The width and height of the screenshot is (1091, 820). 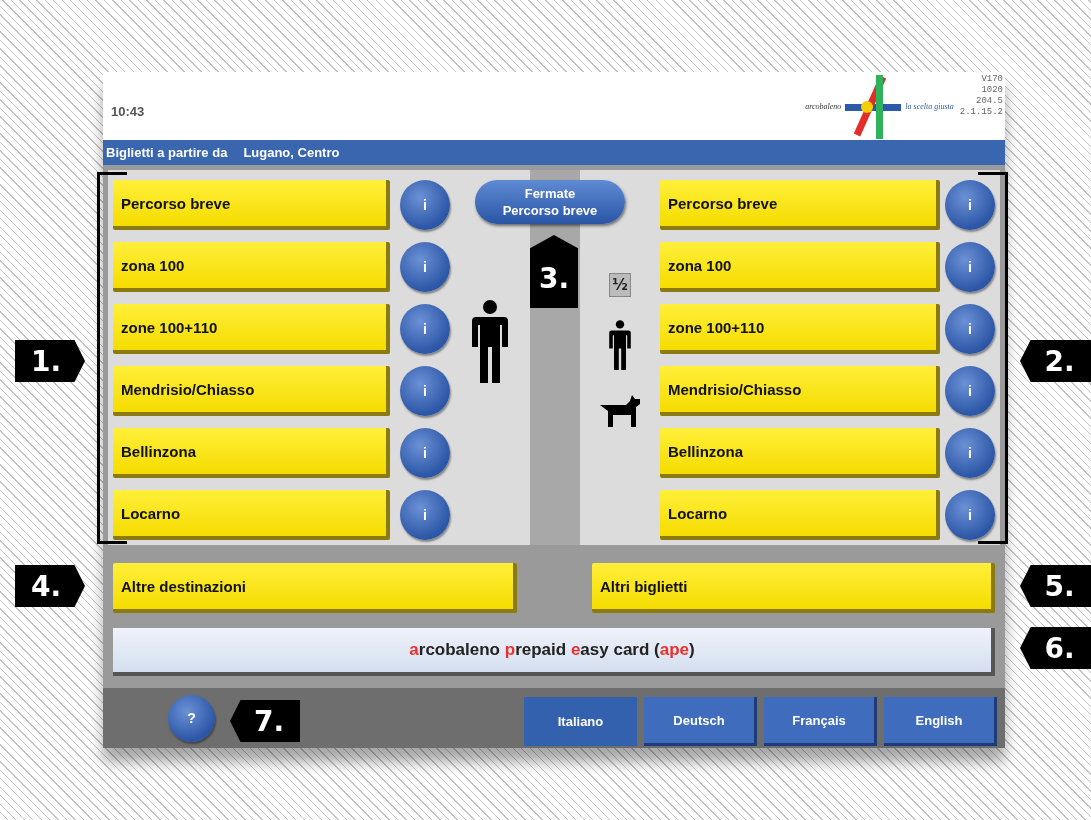 What do you see at coordinates (820, 721) in the screenshot?
I see `language-button: Français` at bounding box center [820, 721].